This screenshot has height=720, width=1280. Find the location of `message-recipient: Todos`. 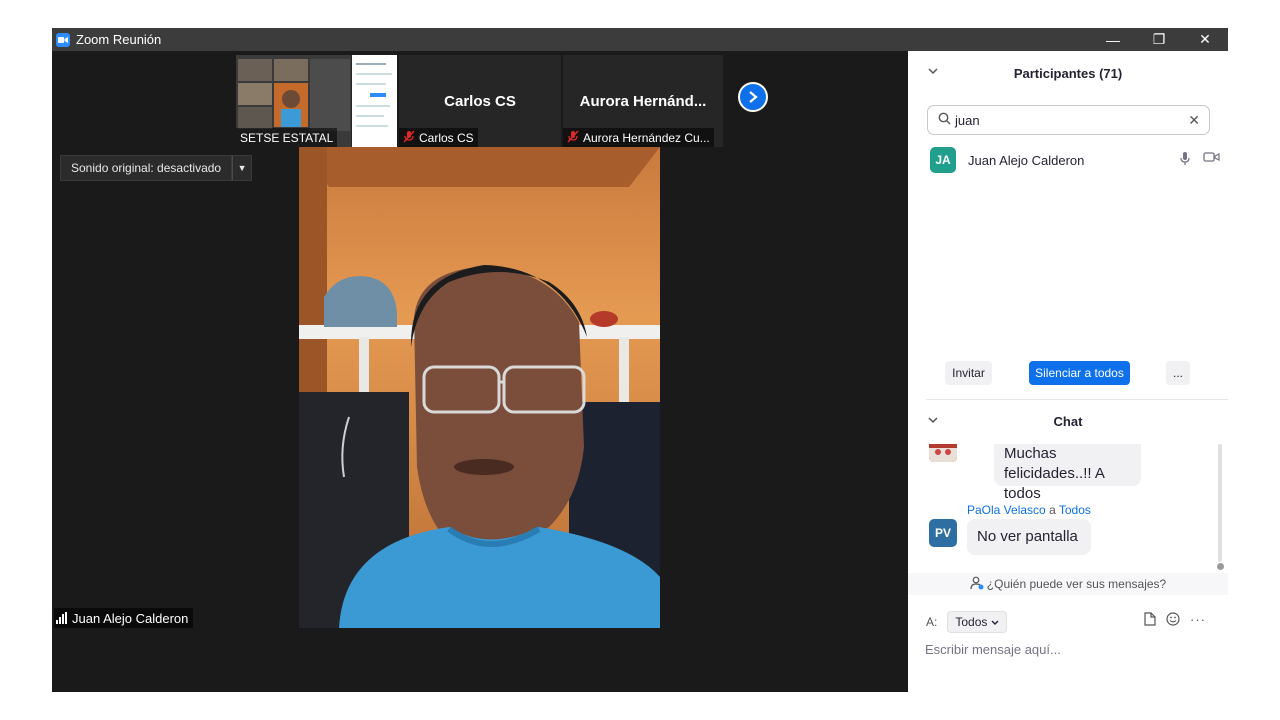

message-recipient: Todos is located at coordinates (1075, 510).